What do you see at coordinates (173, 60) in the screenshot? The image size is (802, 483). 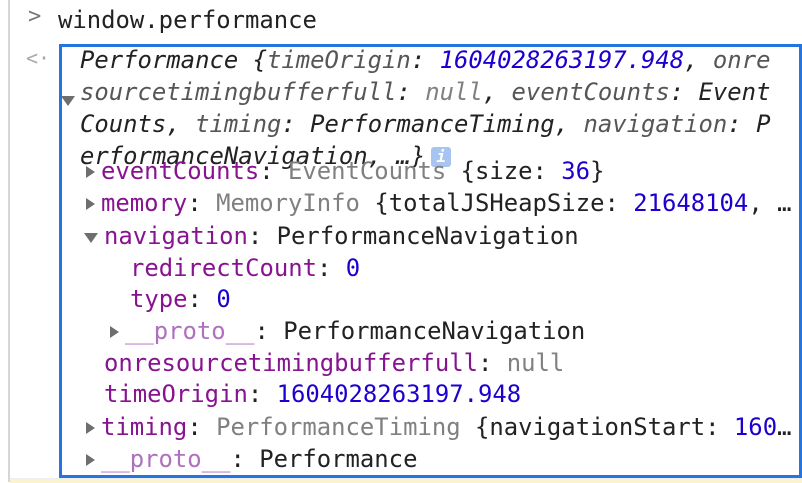 I see `preview-segment: Performance {` at bounding box center [173, 60].